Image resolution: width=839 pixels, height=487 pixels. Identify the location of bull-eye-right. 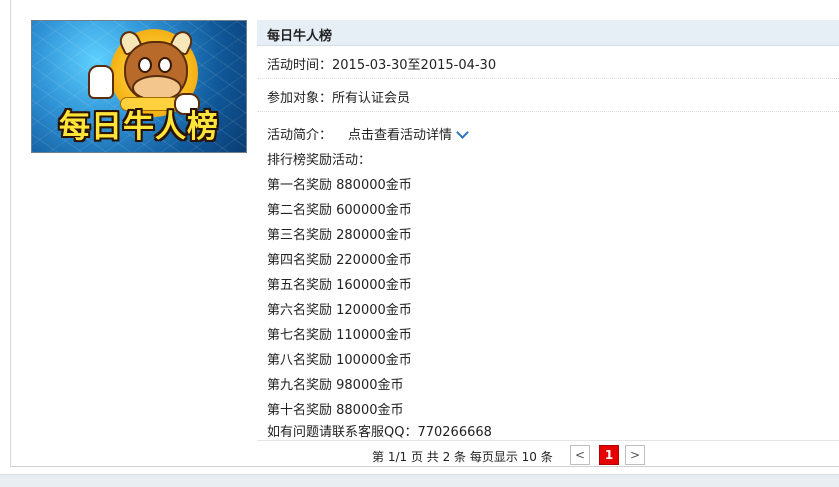
(165, 65).